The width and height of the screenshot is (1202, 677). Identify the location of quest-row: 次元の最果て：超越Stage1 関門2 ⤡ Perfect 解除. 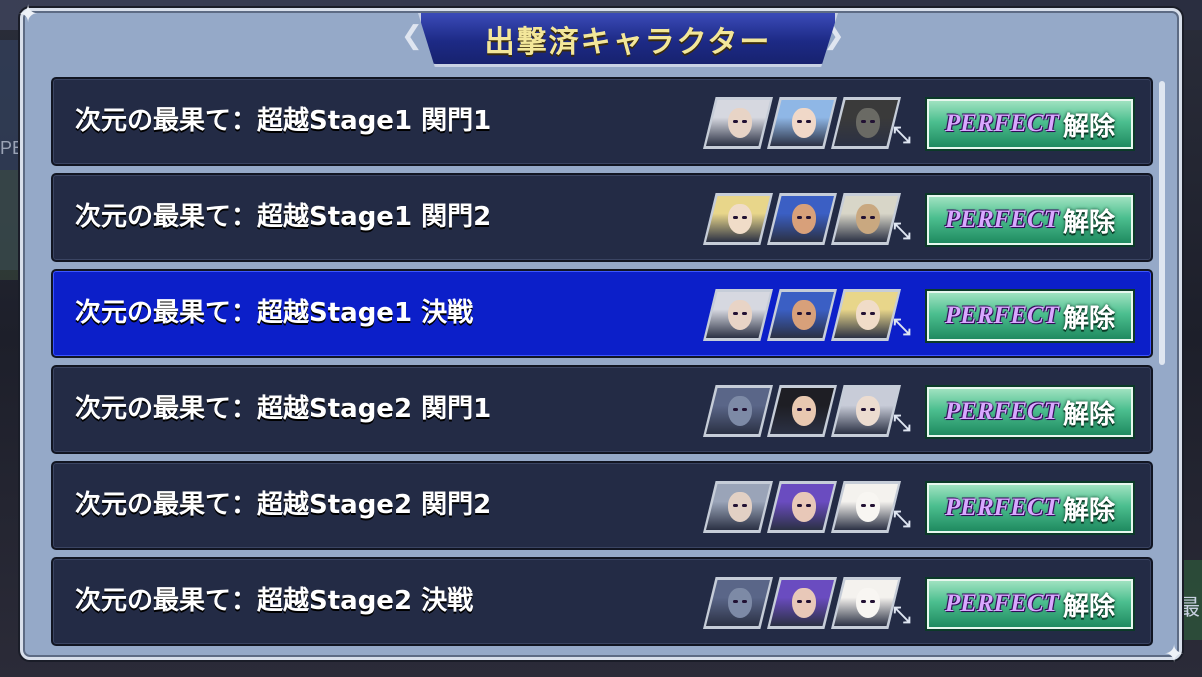
(602, 217).